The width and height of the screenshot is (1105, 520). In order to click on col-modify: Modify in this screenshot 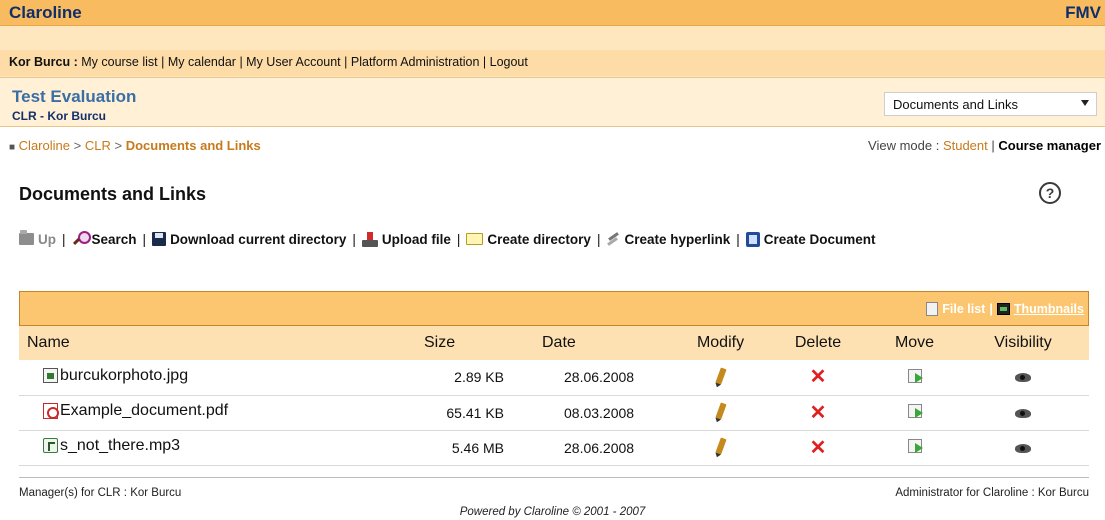, I will do `click(720, 342)`.